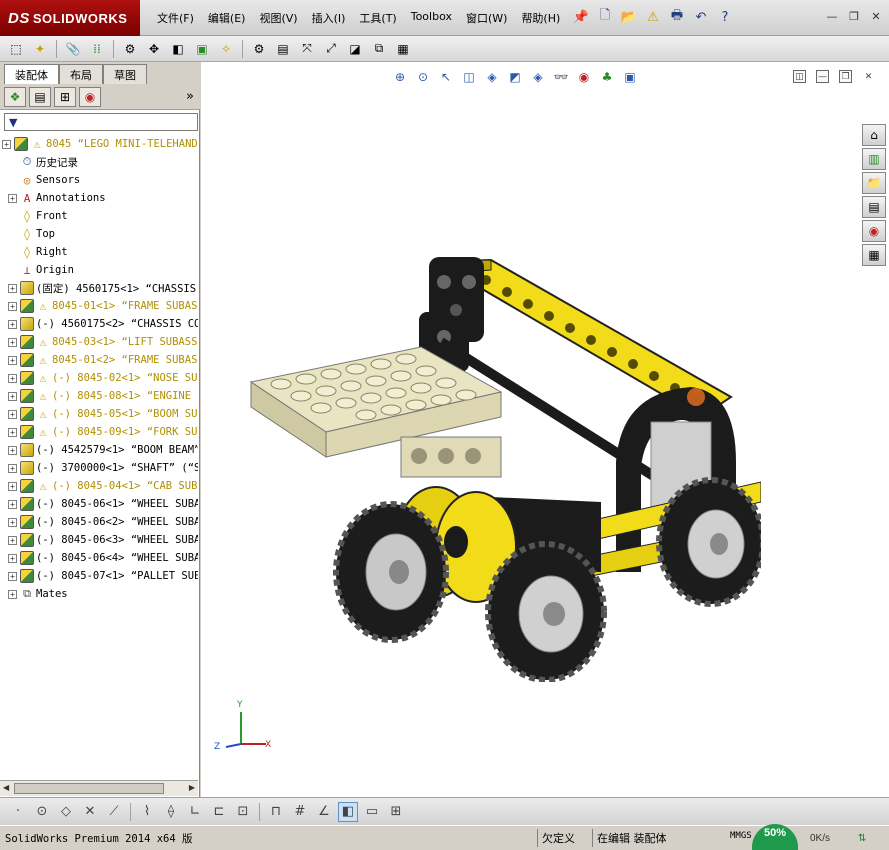 Image resolution: width=889 pixels, height=850 pixels. I want to click on rebuild-warning-icon: ⚠, so click(653, 17).